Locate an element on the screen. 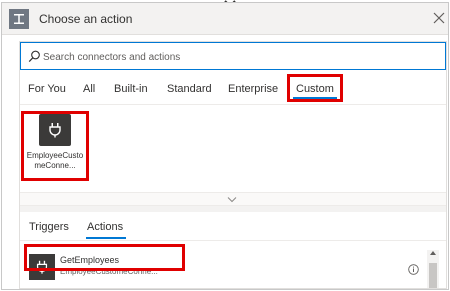  tab-all: All is located at coordinates (89, 89).